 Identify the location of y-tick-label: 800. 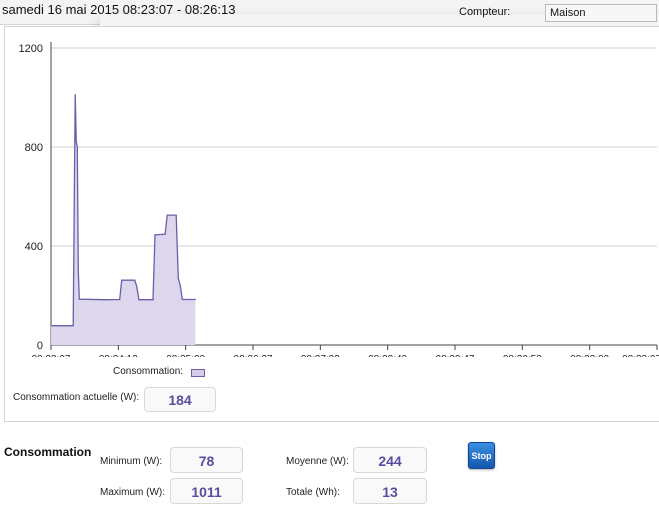
(34, 148).